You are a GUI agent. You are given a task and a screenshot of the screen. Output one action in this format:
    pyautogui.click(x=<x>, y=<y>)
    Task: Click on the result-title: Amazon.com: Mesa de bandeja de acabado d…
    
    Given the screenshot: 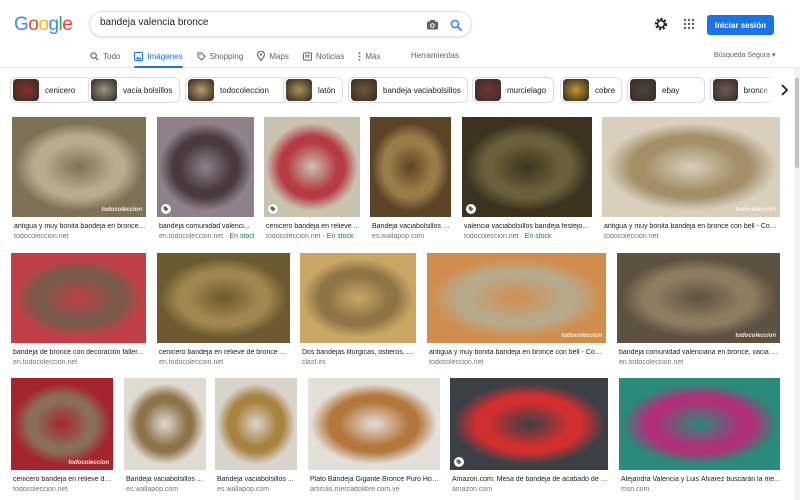 What is the action you would take?
    pyautogui.click(x=530, y=479)
    